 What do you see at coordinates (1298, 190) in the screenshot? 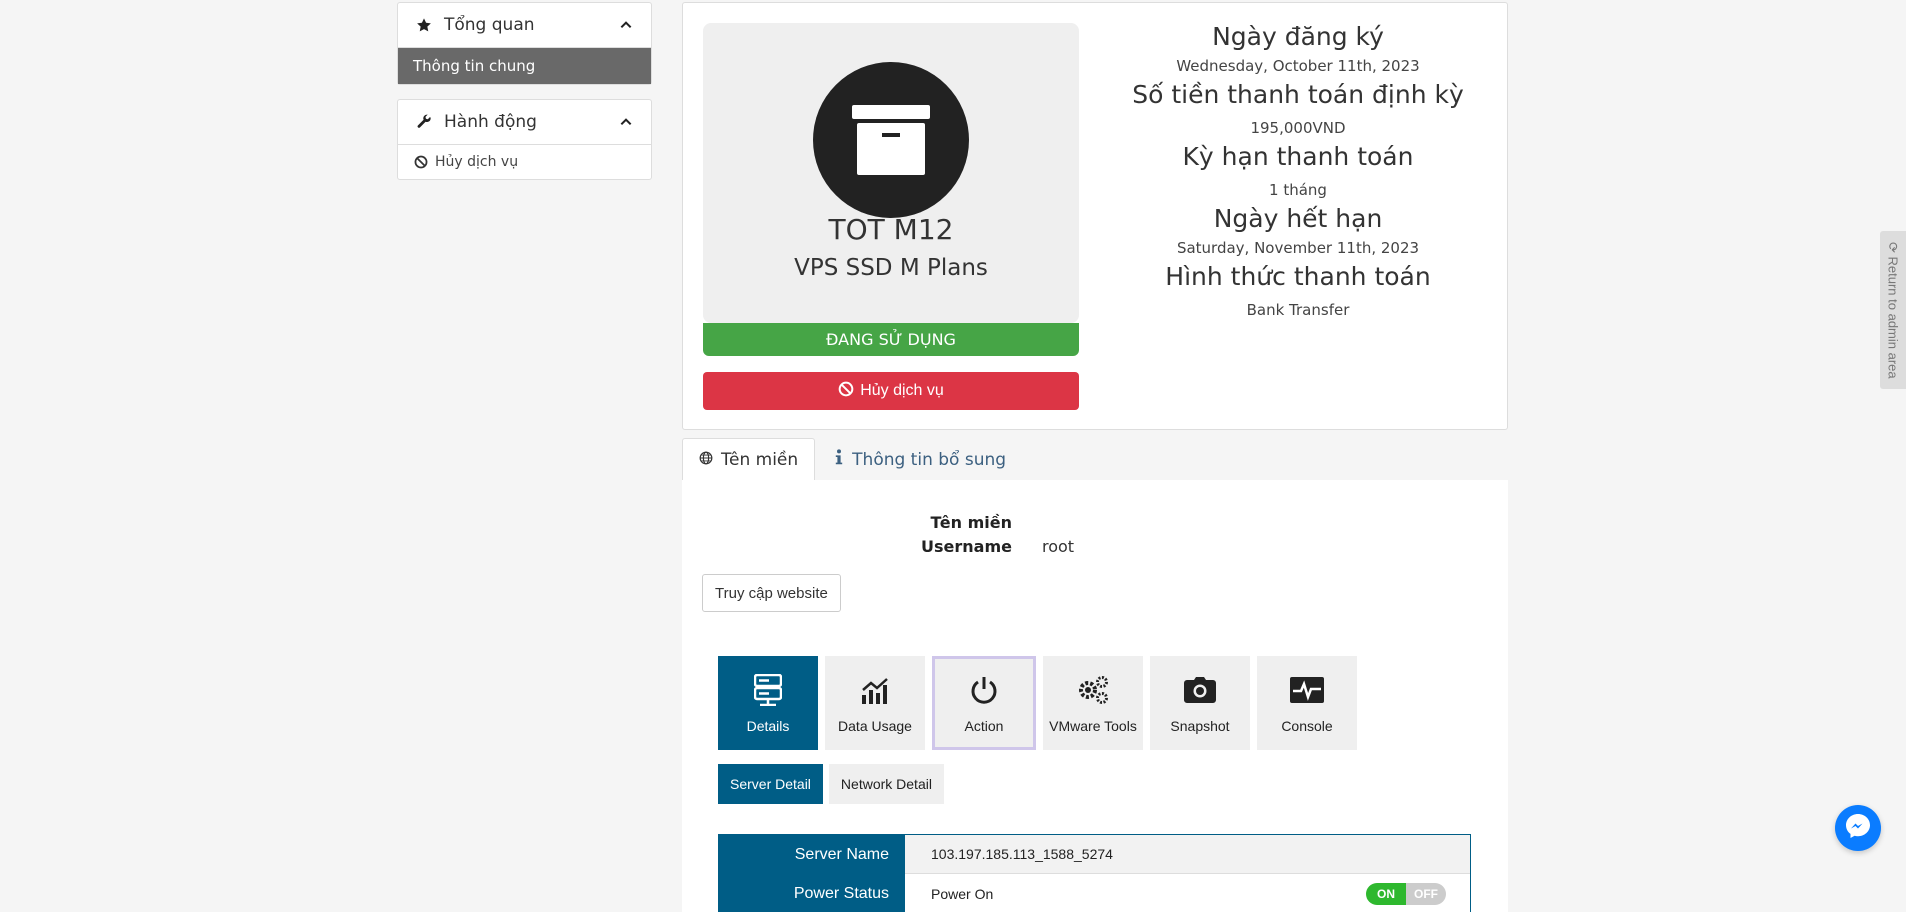
I see `billing-cycle-value: 1 tháng` at bounding box center [1298, 190].